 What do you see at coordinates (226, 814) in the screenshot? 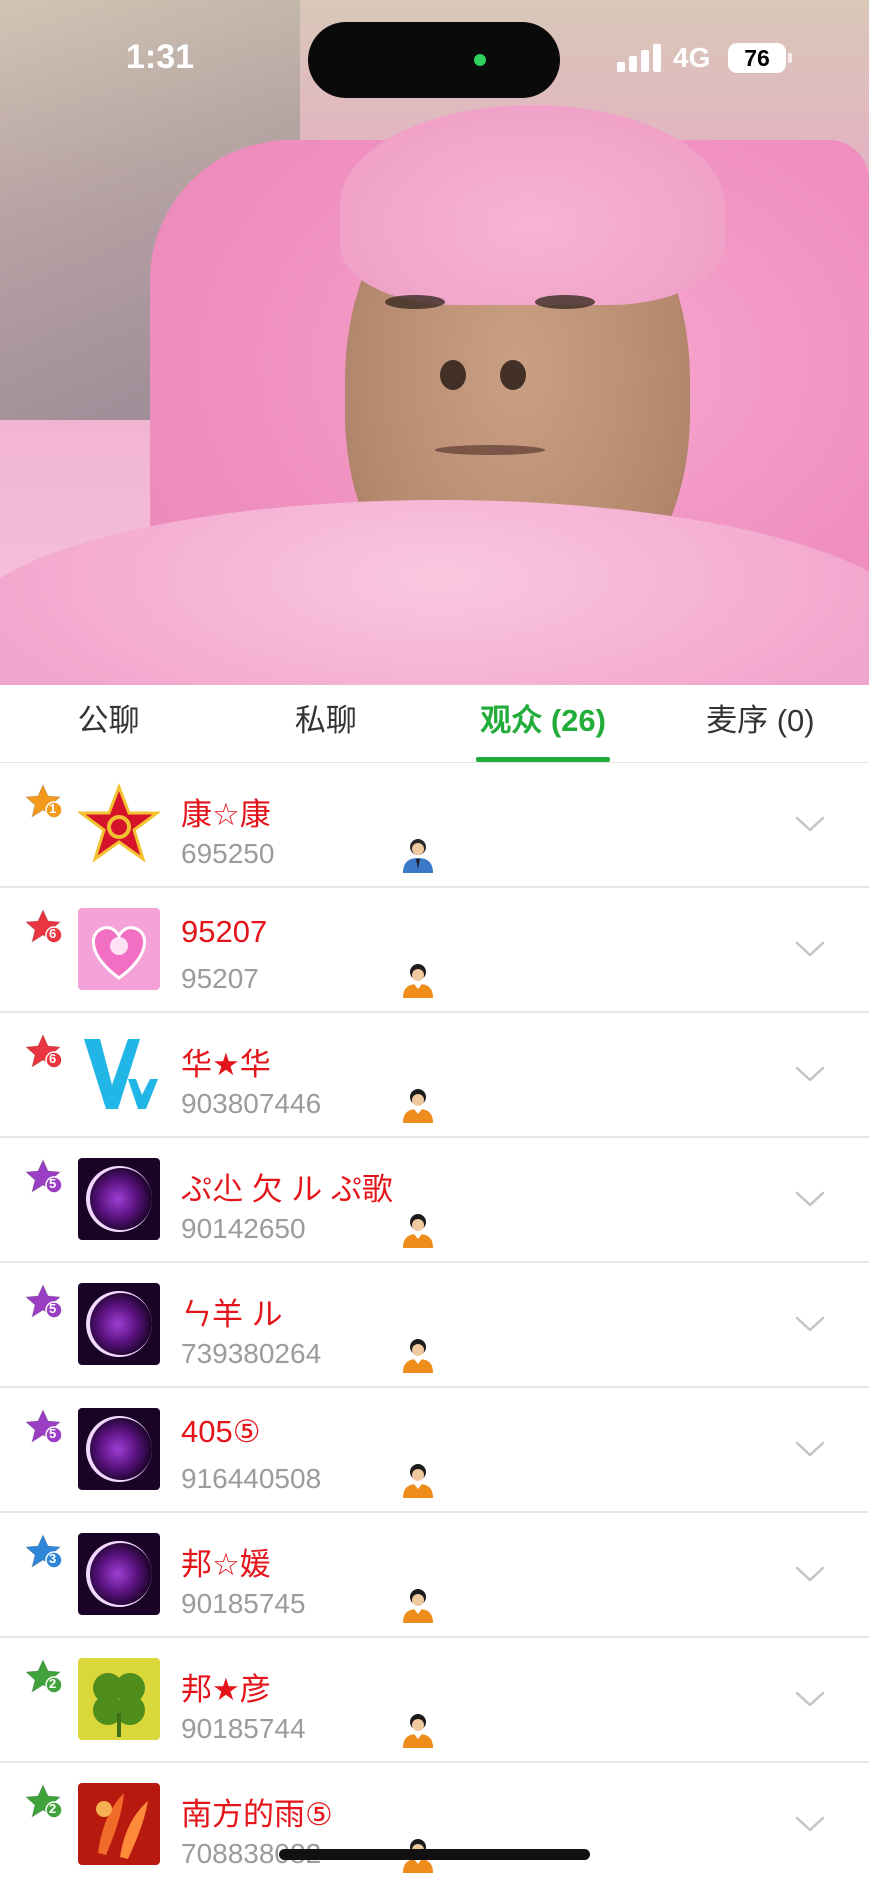
I see `user-name: 康☆康` at bounding box center [226, 814].